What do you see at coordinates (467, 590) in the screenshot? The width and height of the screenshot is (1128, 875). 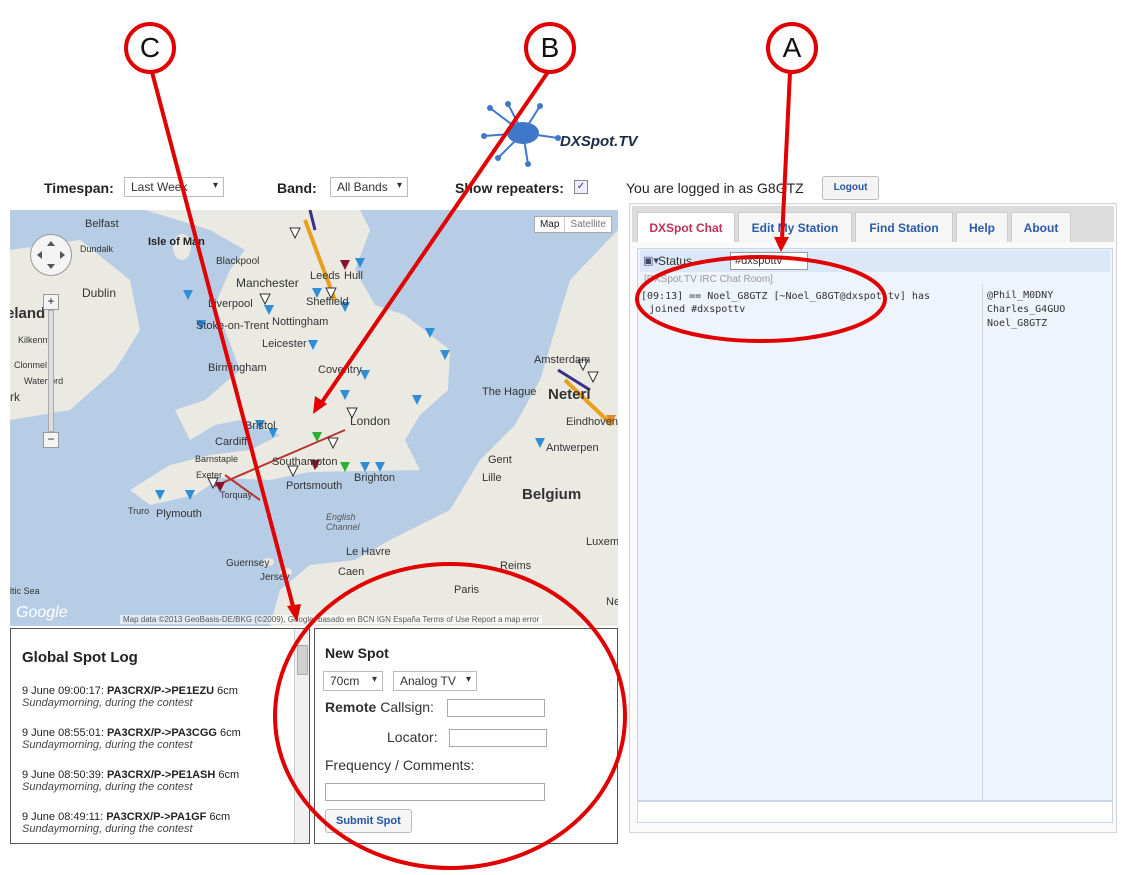 I see `map-label-paris: Paris` at bounding box center [467, 590].